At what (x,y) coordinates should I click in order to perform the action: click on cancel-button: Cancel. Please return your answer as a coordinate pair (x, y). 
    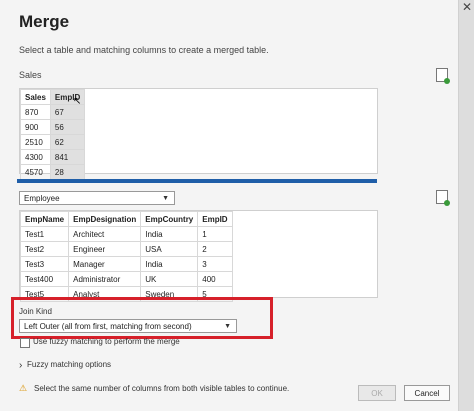
    Looking at the image, I should click on (427, 393).